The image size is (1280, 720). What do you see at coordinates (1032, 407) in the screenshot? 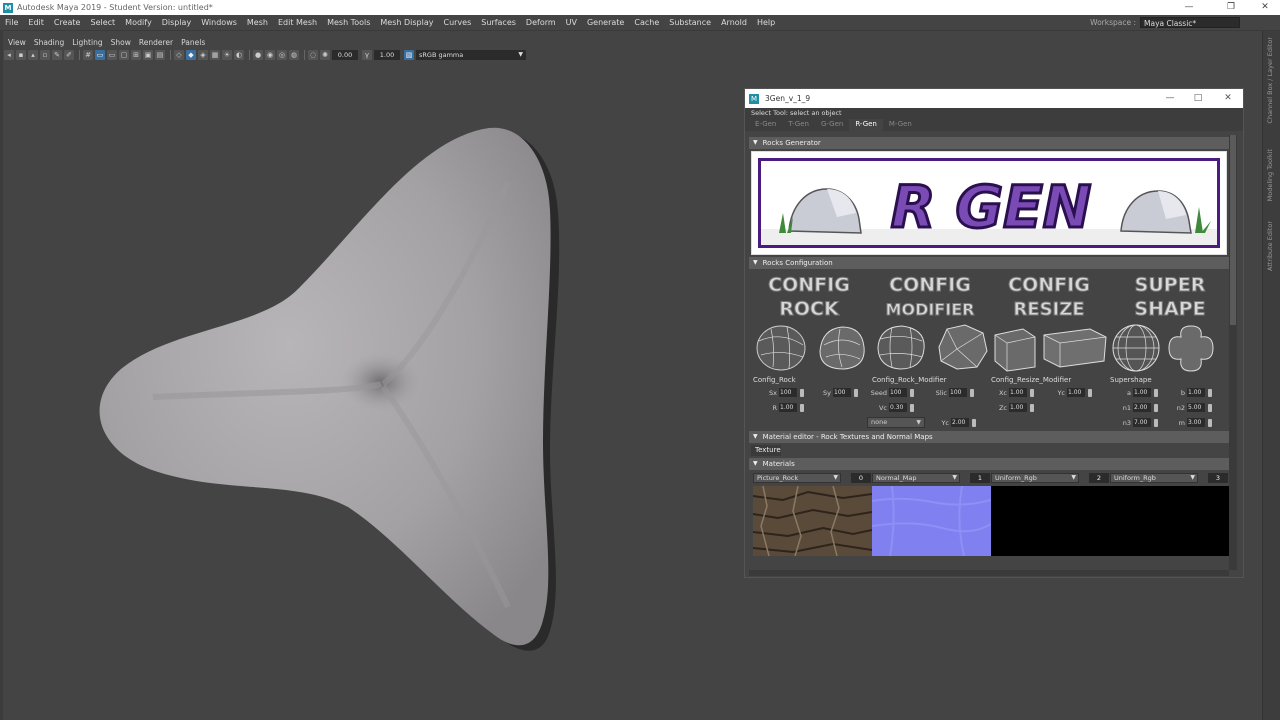
I see `param-zc-slider` at bounding box center [1032, 407].